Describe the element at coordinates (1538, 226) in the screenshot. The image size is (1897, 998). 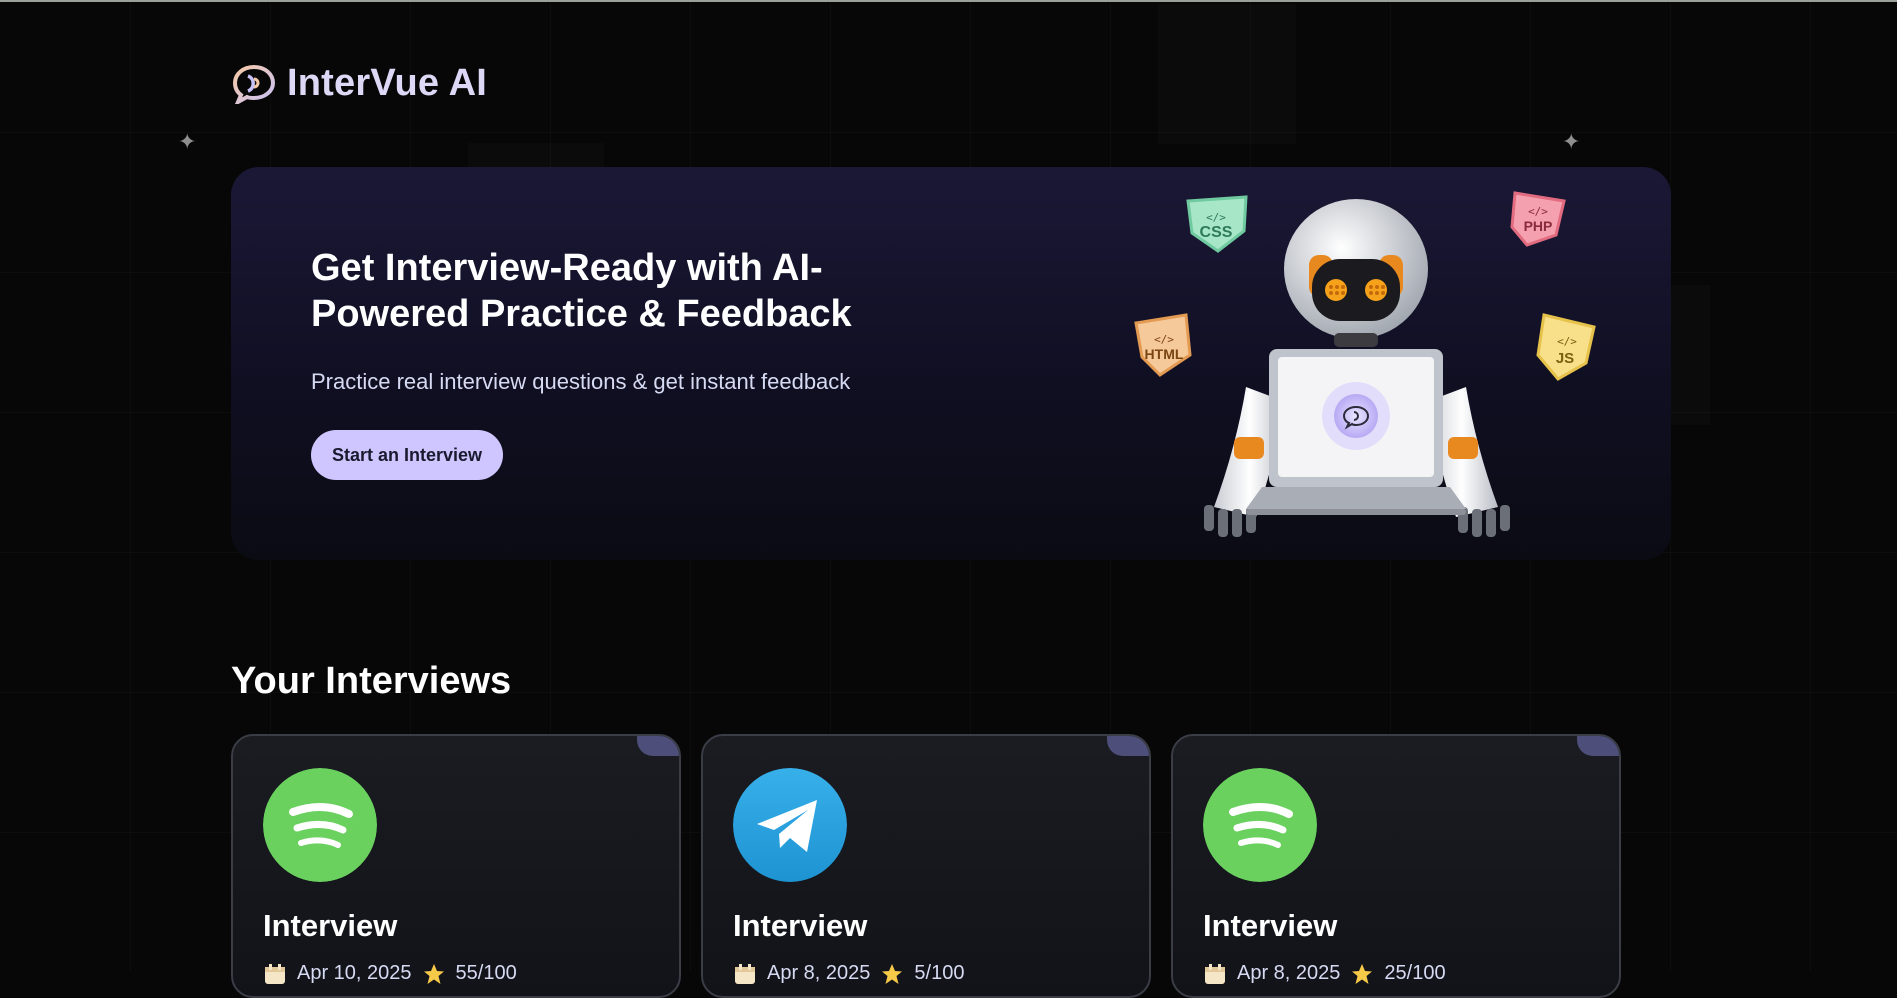
I see `svg-text: PHP` at that location.